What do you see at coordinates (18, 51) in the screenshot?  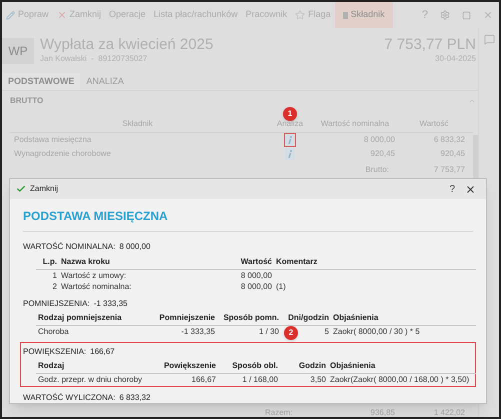 I see `avatar-tile: WP` at bounding box center [18, 51].